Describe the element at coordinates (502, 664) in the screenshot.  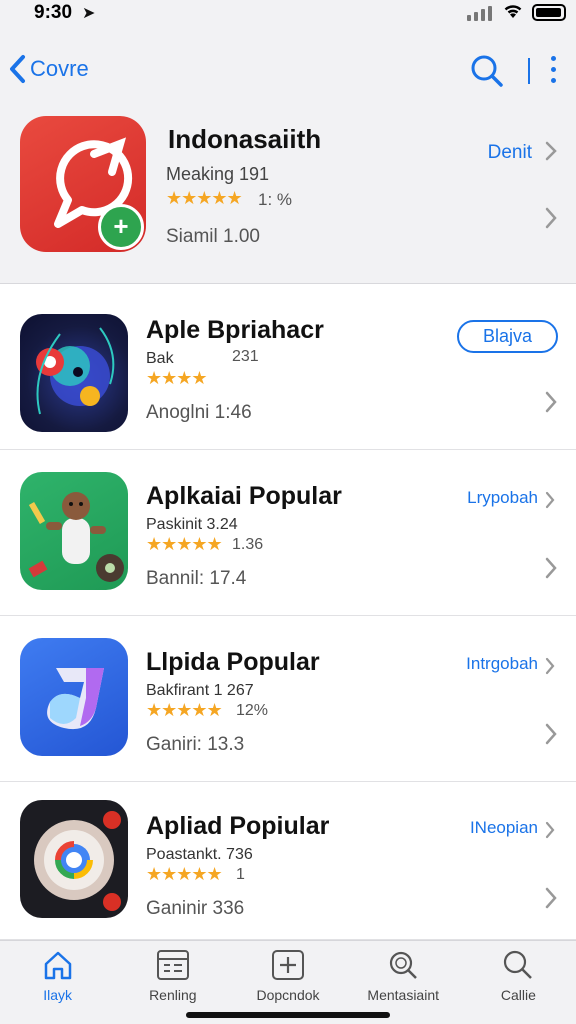
I see `app-action-link: Intrgobah` at that location.